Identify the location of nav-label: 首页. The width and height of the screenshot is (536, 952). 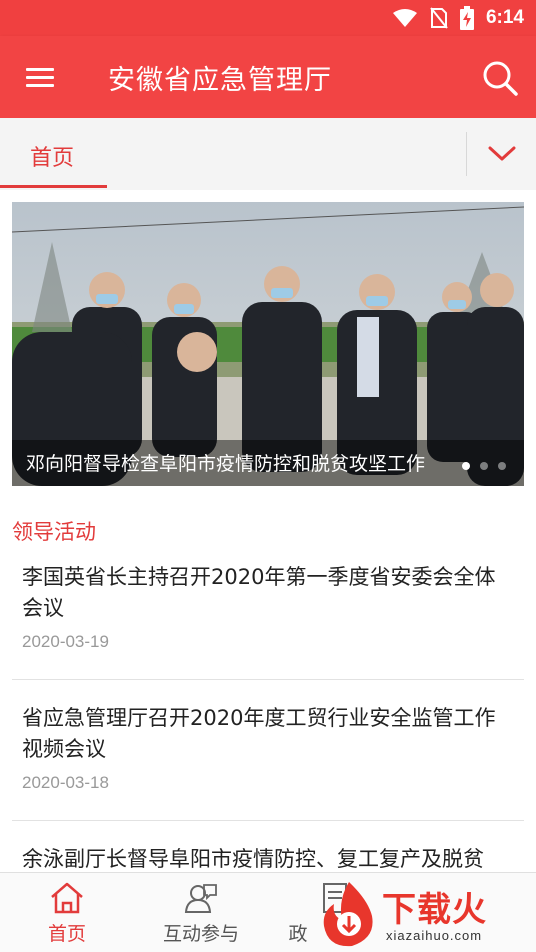
(66, 934).